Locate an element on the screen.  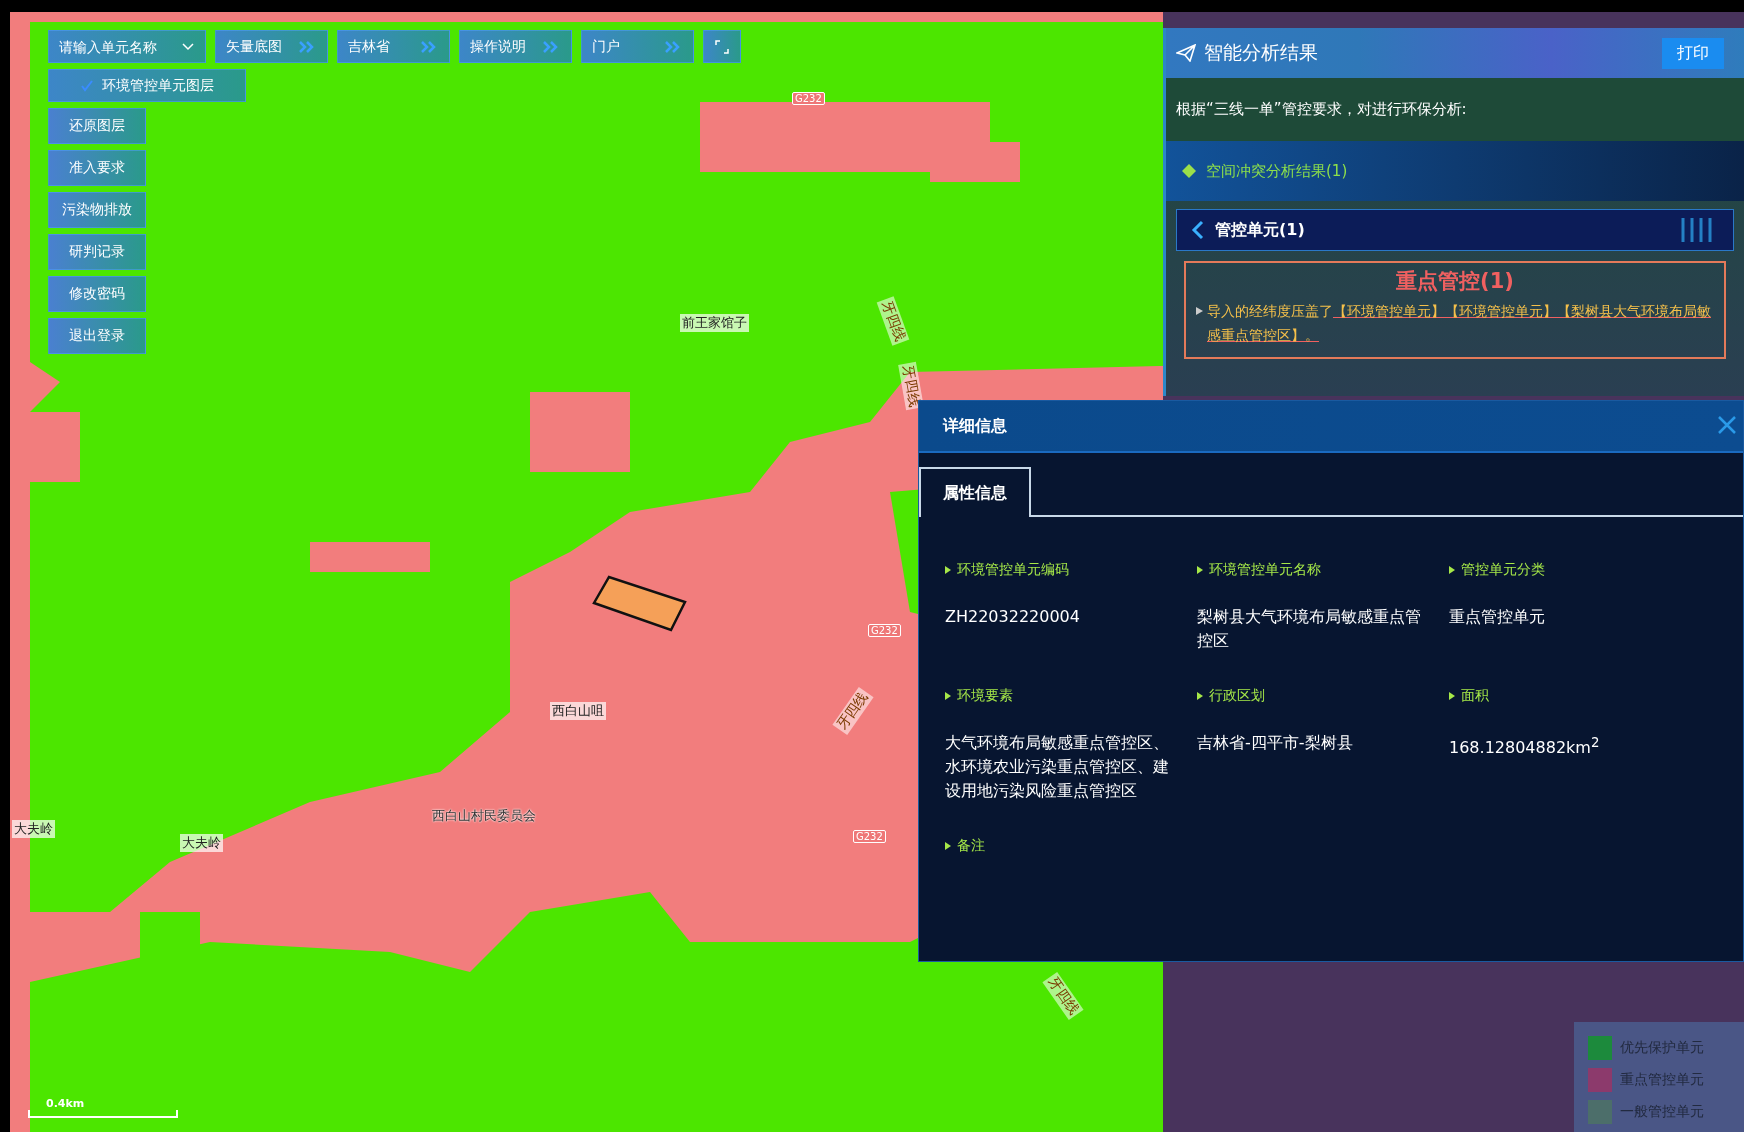
field-label: 环境管控单元名称 is located at coordinates (1265, 570).